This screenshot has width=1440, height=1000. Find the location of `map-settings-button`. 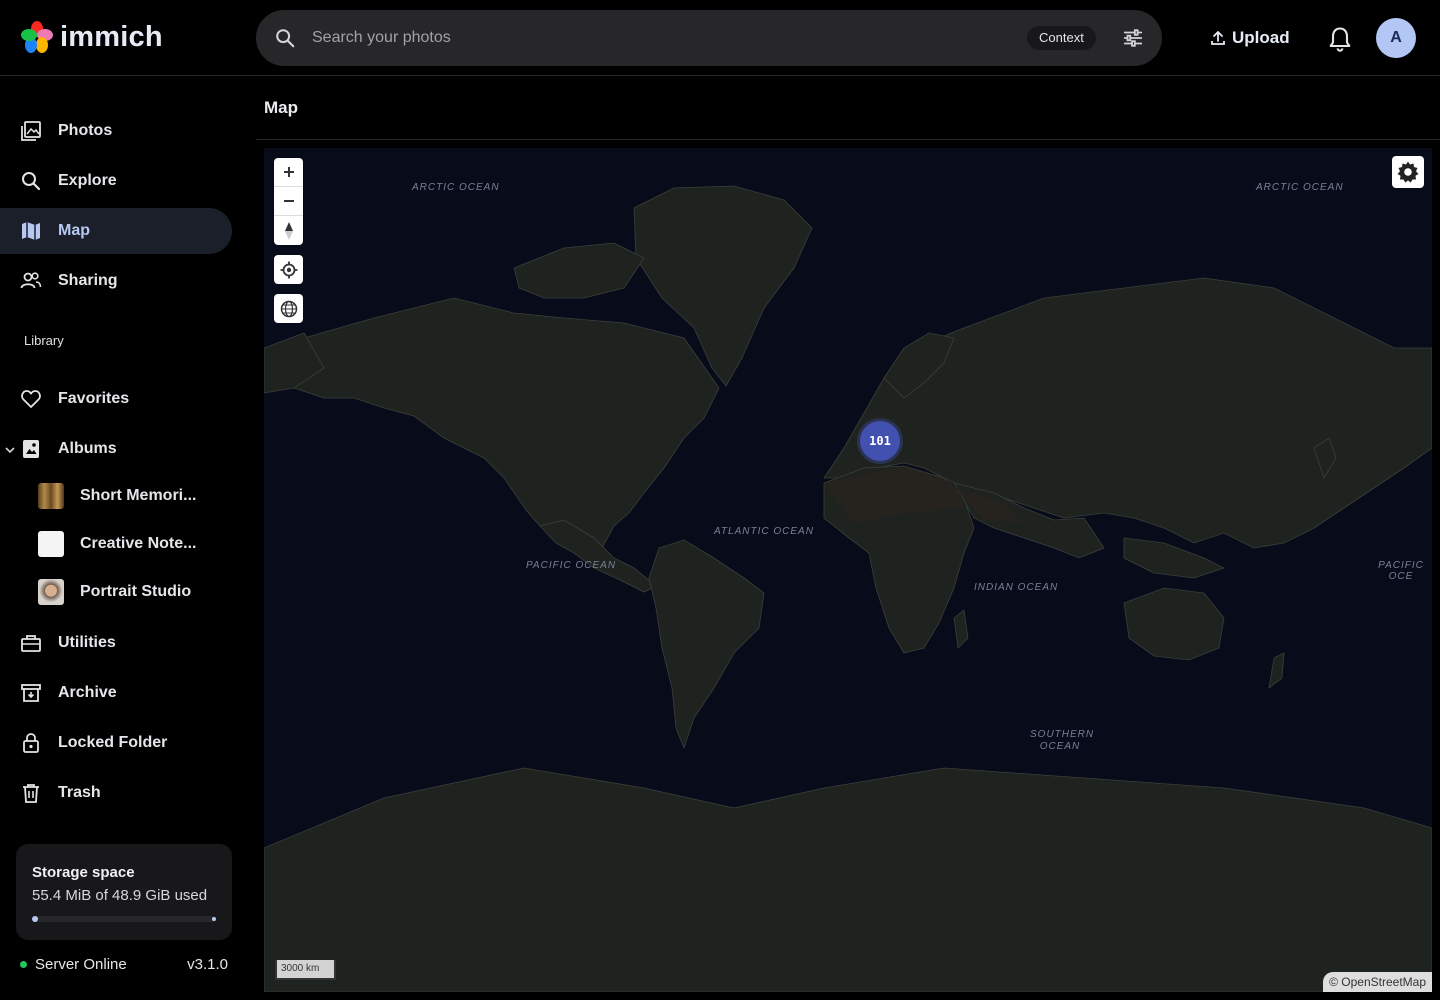

map-settings-button is located at coordinates (1408, 172).